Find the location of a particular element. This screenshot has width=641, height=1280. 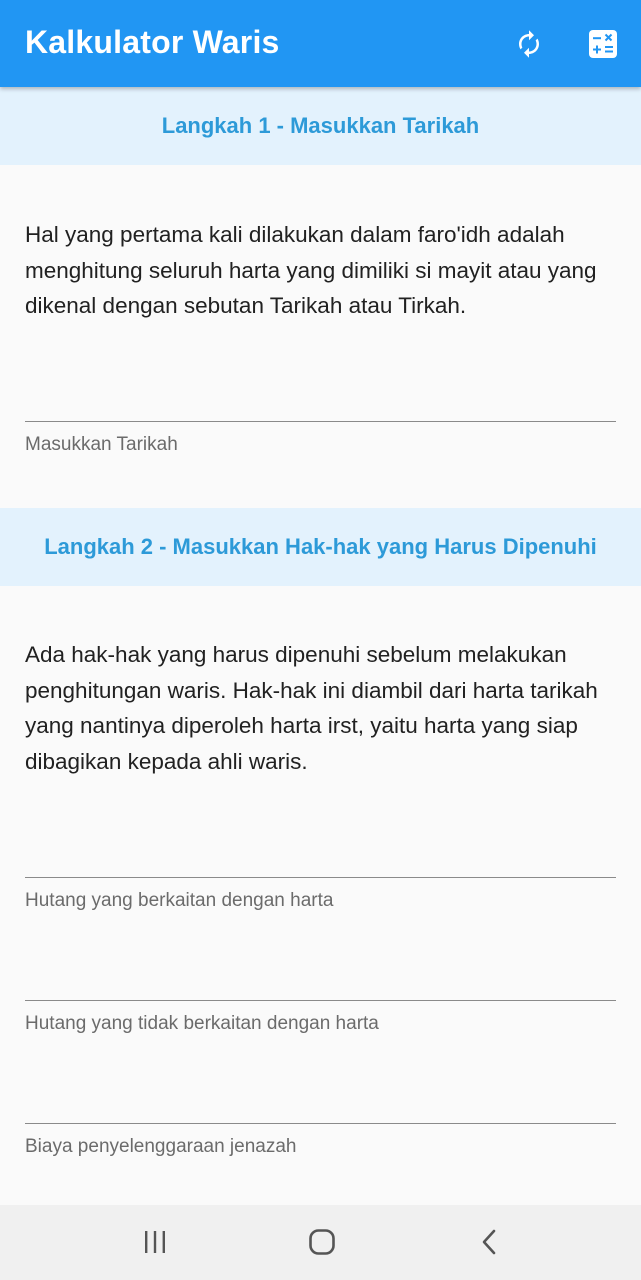

hutang-berkaitan-input is located at coordinates (320, 856).